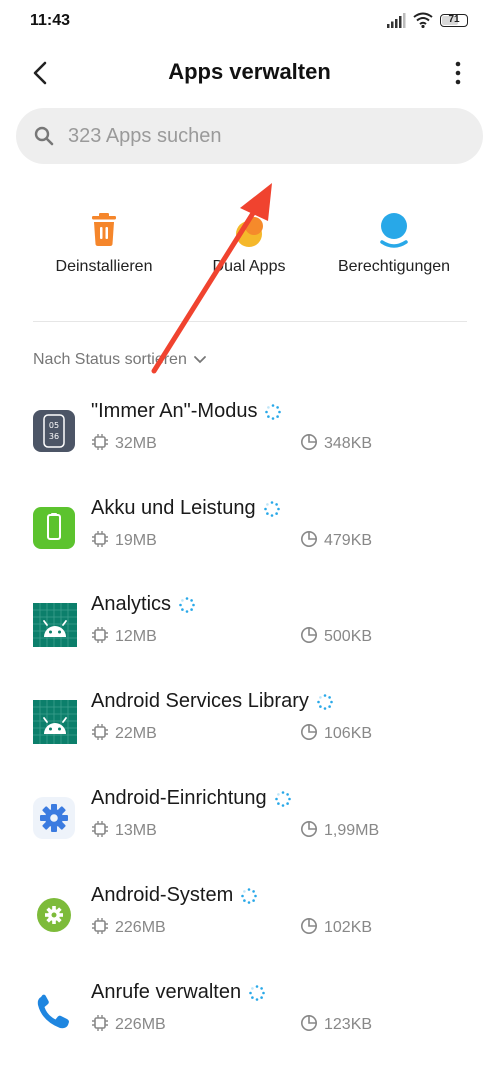 This screenshot has height=1087, width=499. I want to click on app-name: Analytics, so click(143, 604).